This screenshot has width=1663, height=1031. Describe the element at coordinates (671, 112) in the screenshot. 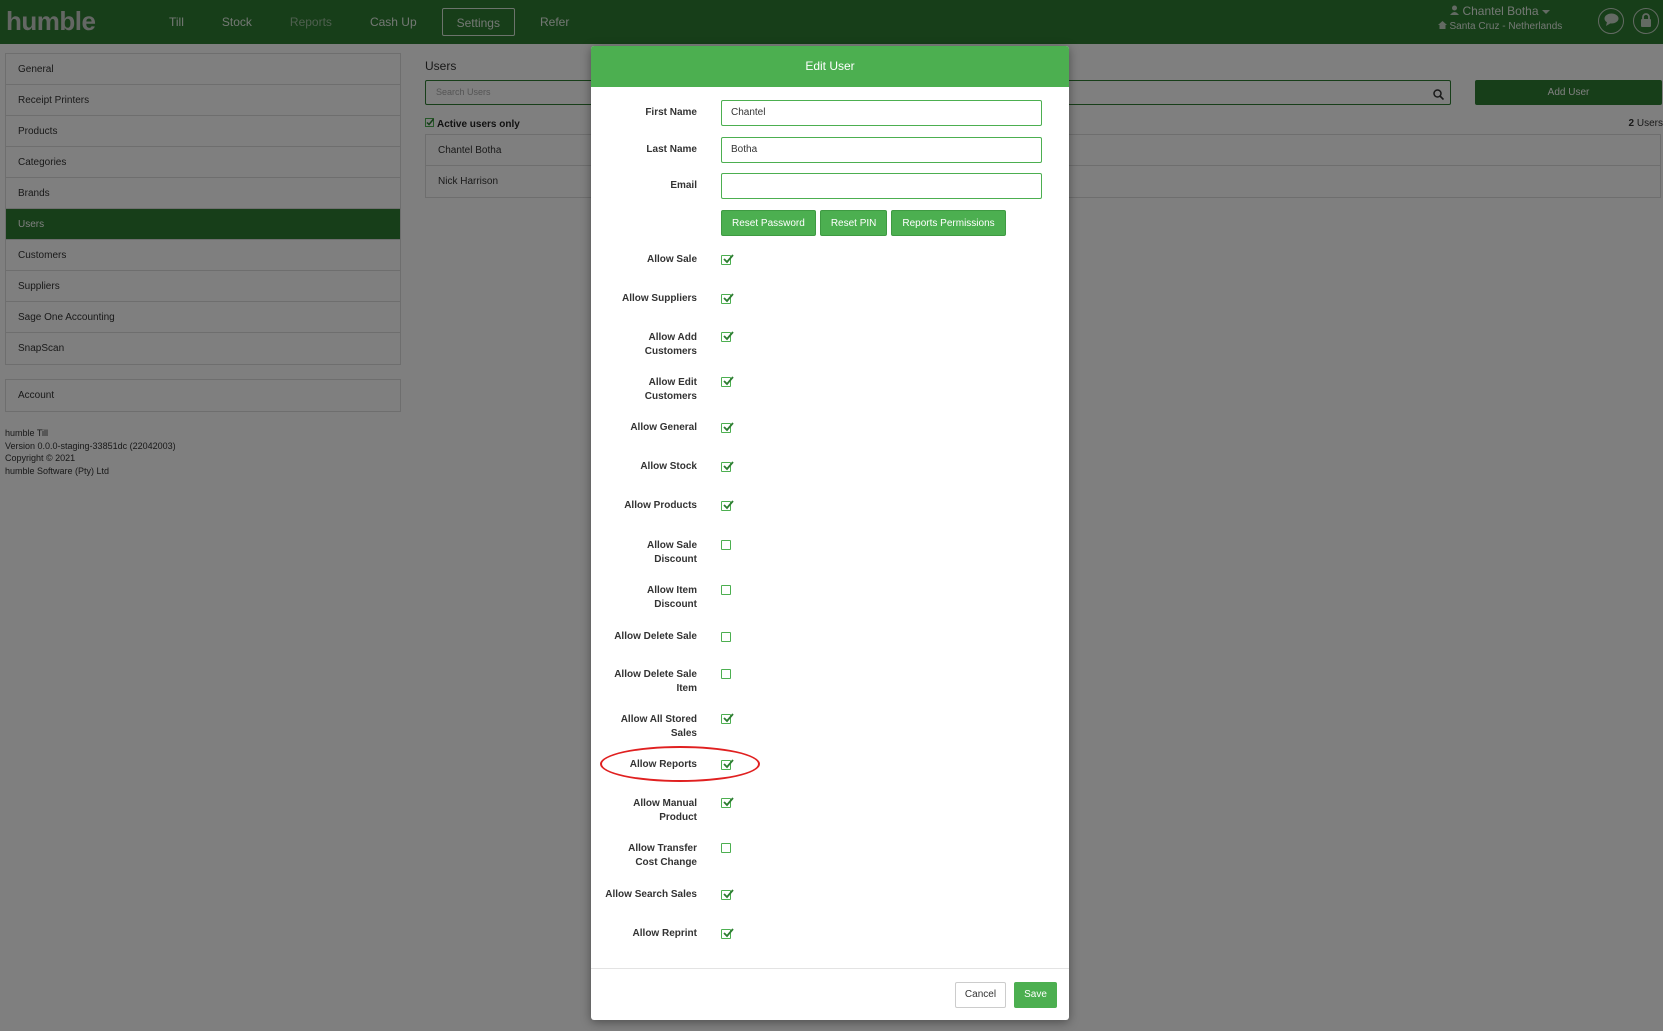

I see `first-name-label: First Name` at that location.